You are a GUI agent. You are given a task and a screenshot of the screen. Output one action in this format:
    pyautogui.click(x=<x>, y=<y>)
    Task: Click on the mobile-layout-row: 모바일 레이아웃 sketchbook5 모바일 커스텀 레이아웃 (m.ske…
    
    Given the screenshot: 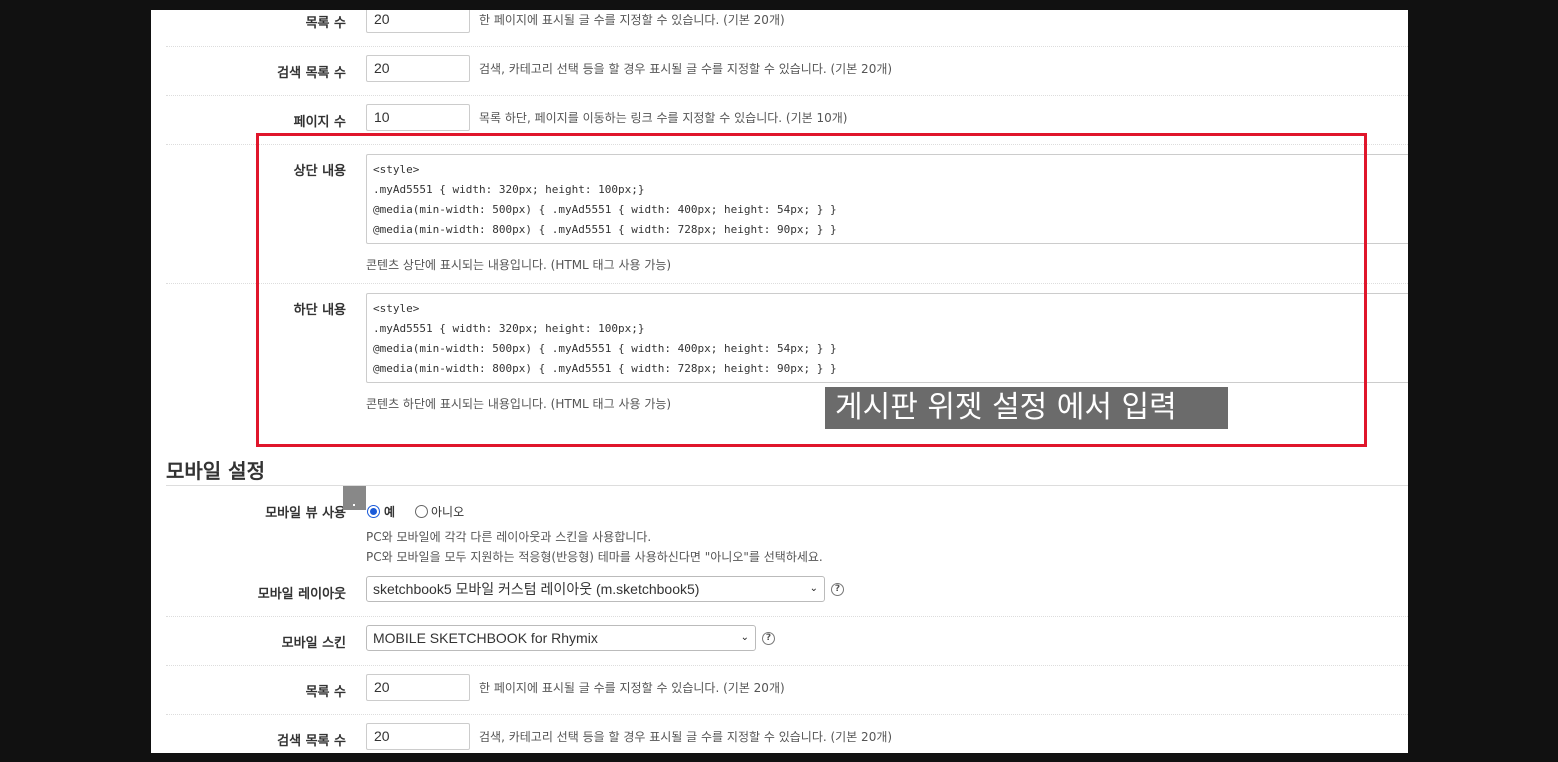 What is the action you would take?
    pyautogui.click(x=787, y=595)
    